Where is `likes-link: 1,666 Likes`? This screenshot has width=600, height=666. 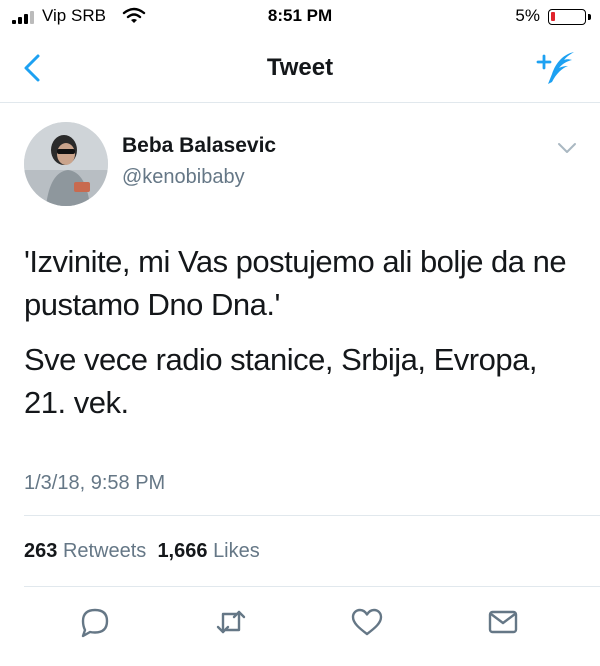
likes-link: 1,666 Likes is located at coordinates (208, 551).